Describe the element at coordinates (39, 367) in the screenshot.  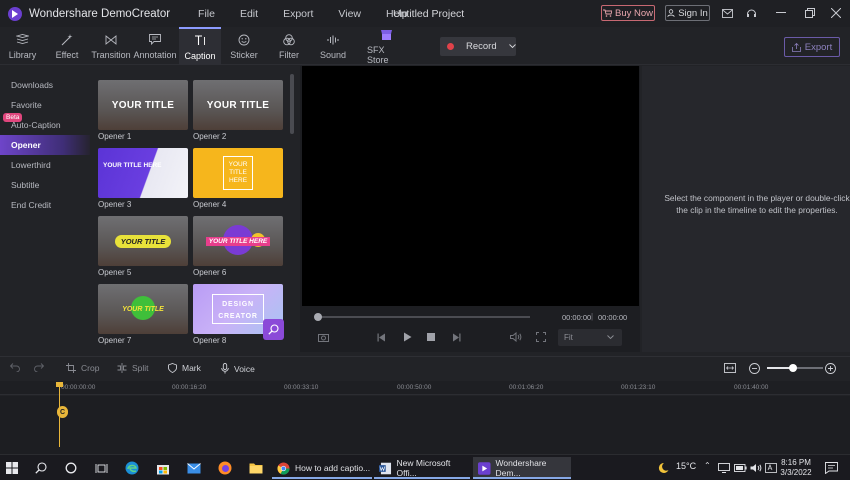
I see `redo-icon` at that location.